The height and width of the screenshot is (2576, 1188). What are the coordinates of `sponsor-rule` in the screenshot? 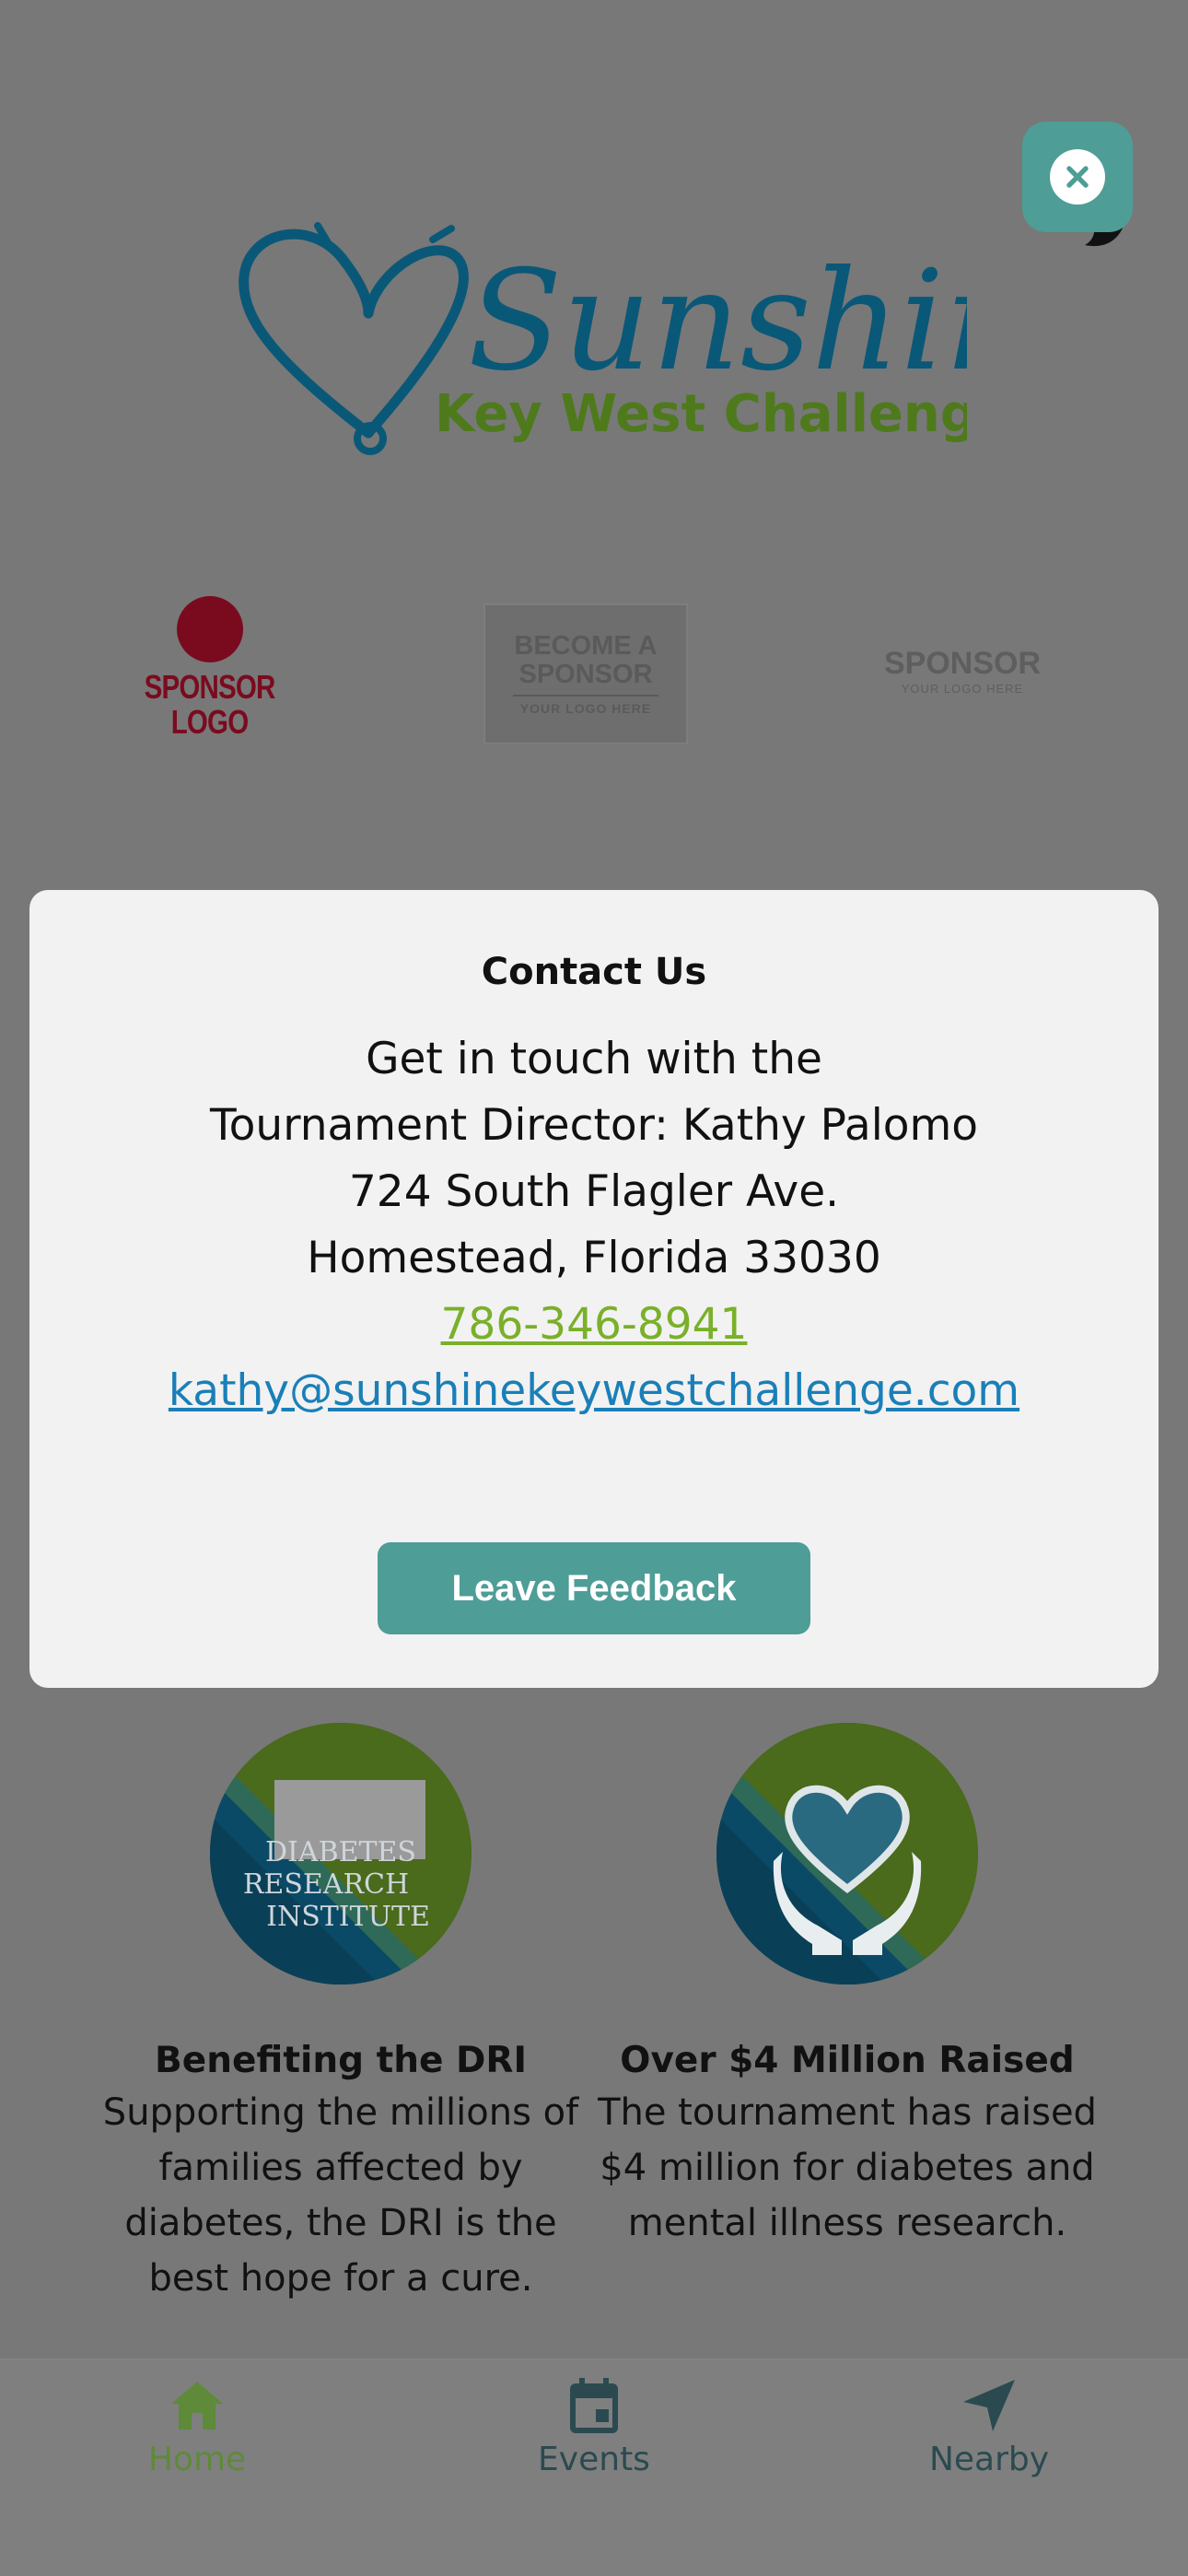 It's located at (585, 696).